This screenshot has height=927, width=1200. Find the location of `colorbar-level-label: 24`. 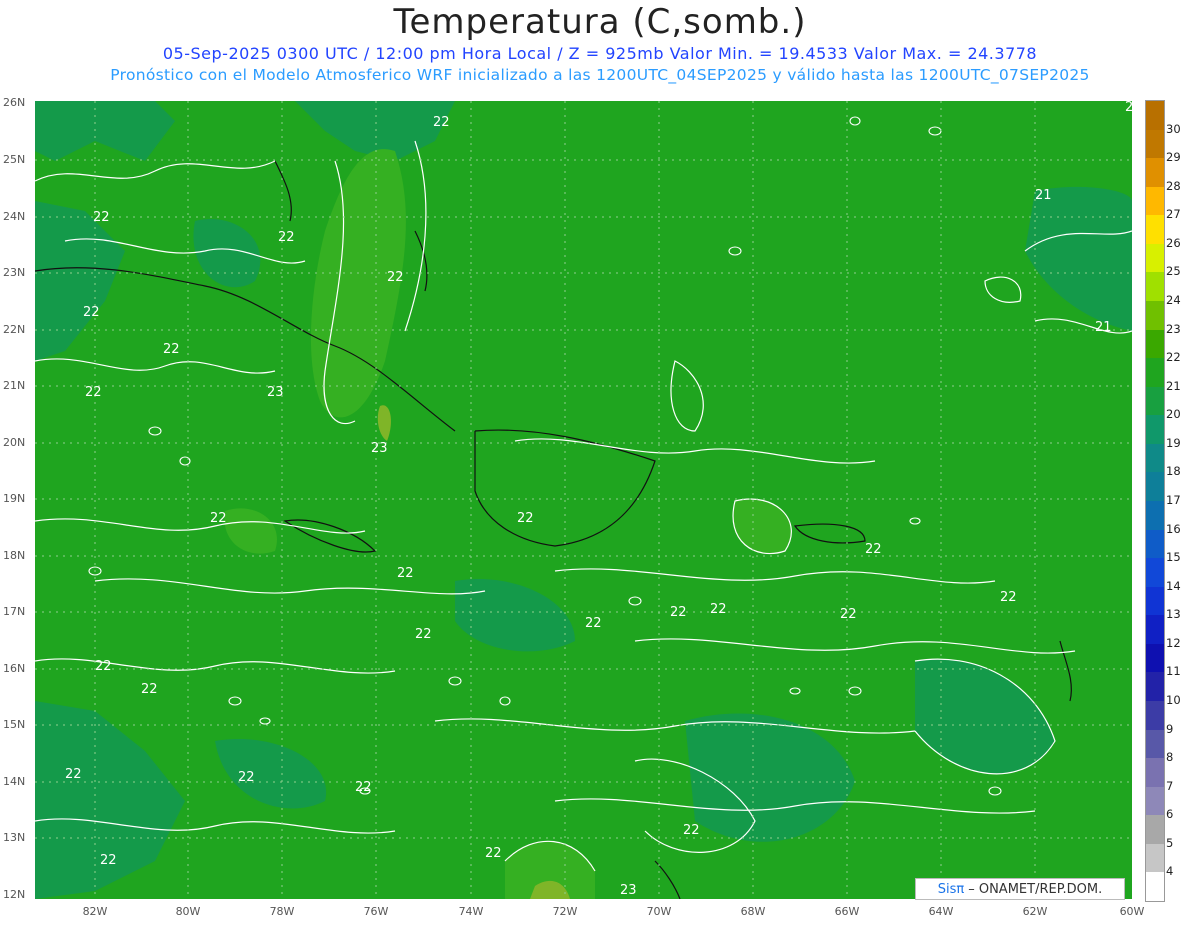

colorbar-level-label: 24 is located at coordinates (1173, 300).